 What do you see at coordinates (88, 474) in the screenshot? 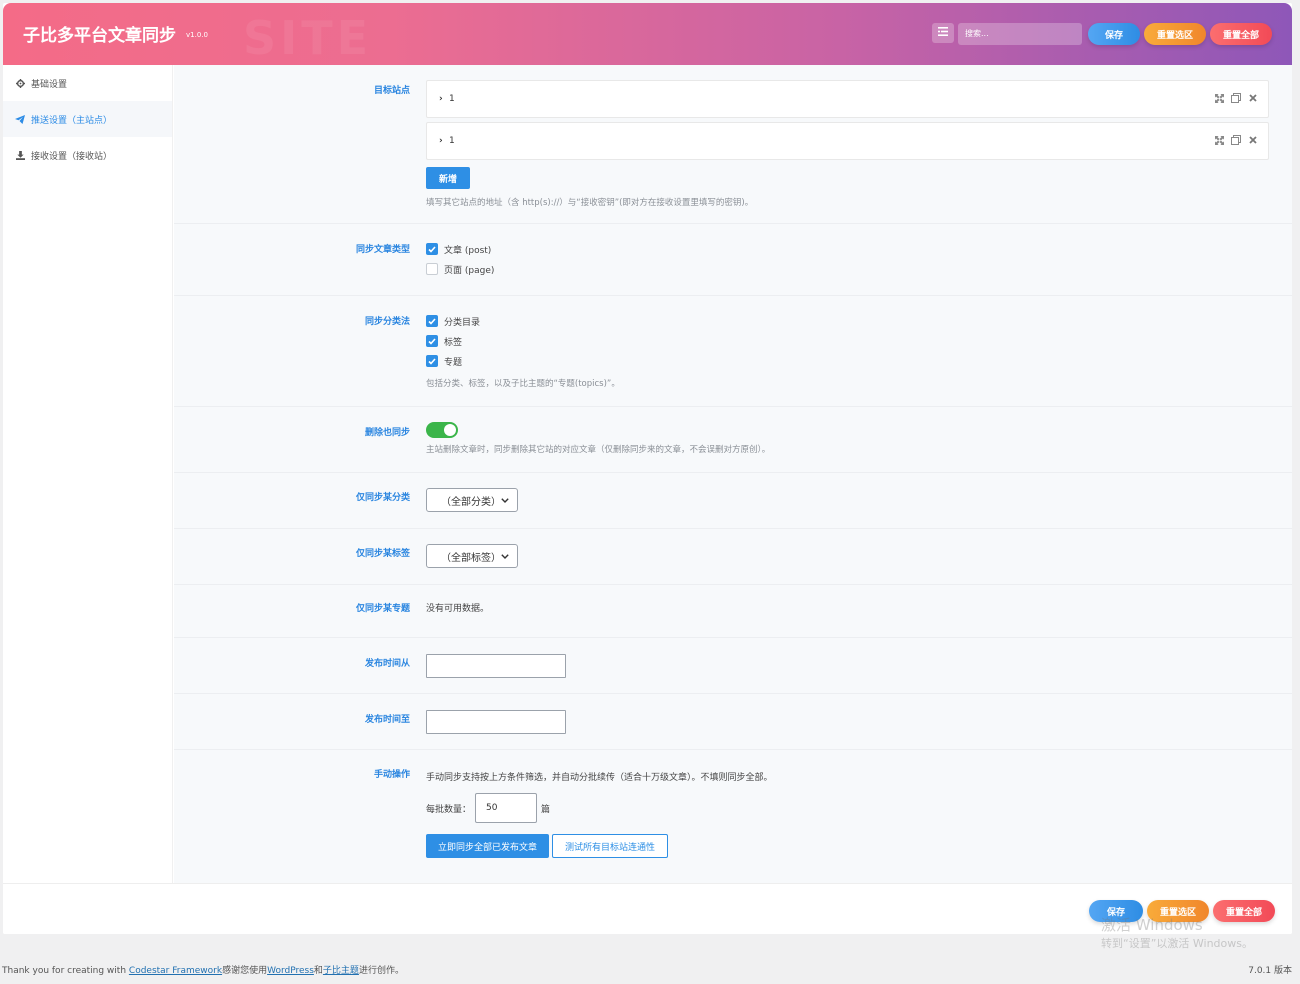
I see `sidebar: 基础设置 推送设置（主站点） 接收设置（接收站）` at bounding box center [88, 474].